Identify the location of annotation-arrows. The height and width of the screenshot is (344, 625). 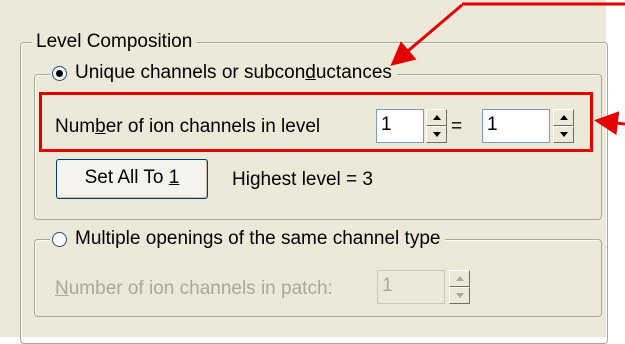
(507, 69).